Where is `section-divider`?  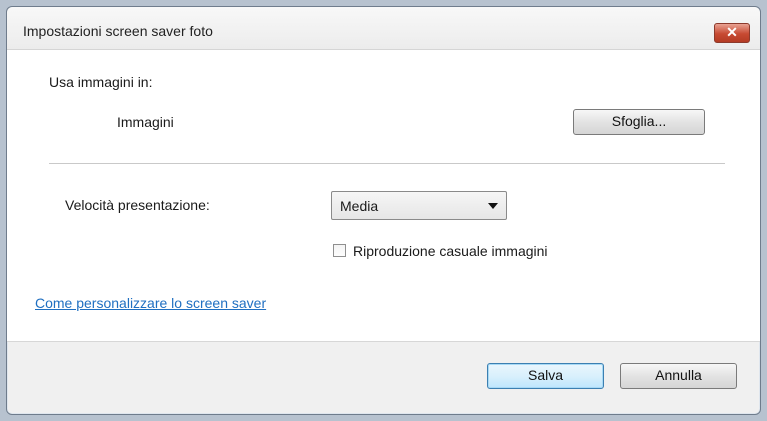
section-divider is located at coordinates (387, 163).